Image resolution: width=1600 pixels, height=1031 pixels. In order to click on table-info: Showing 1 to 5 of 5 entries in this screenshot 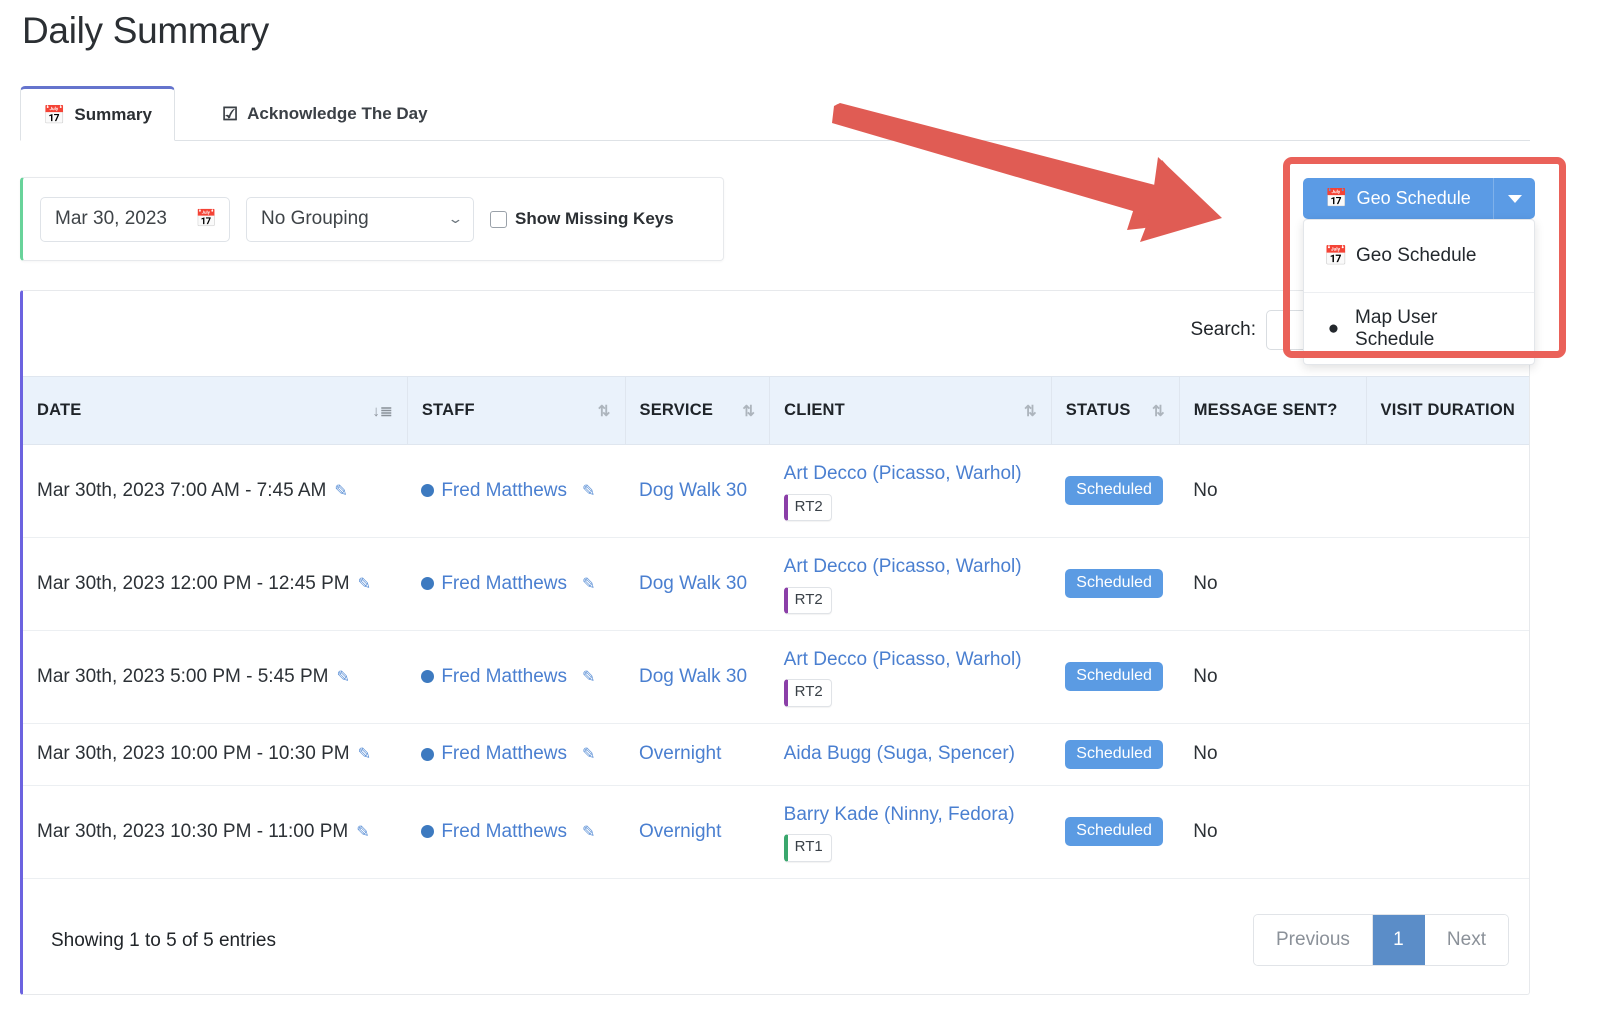, I will do `click(163, 940)`.